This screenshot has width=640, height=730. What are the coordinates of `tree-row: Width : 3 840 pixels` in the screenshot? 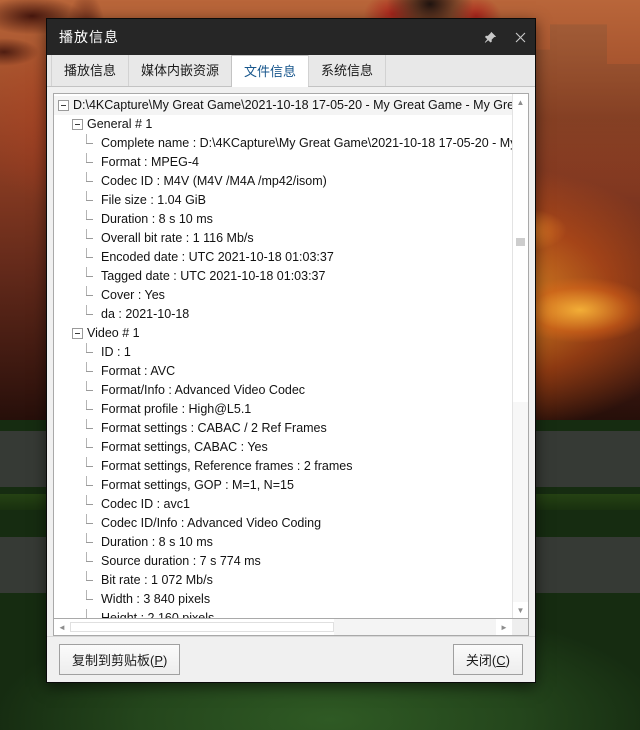 It's located at (283, 599).